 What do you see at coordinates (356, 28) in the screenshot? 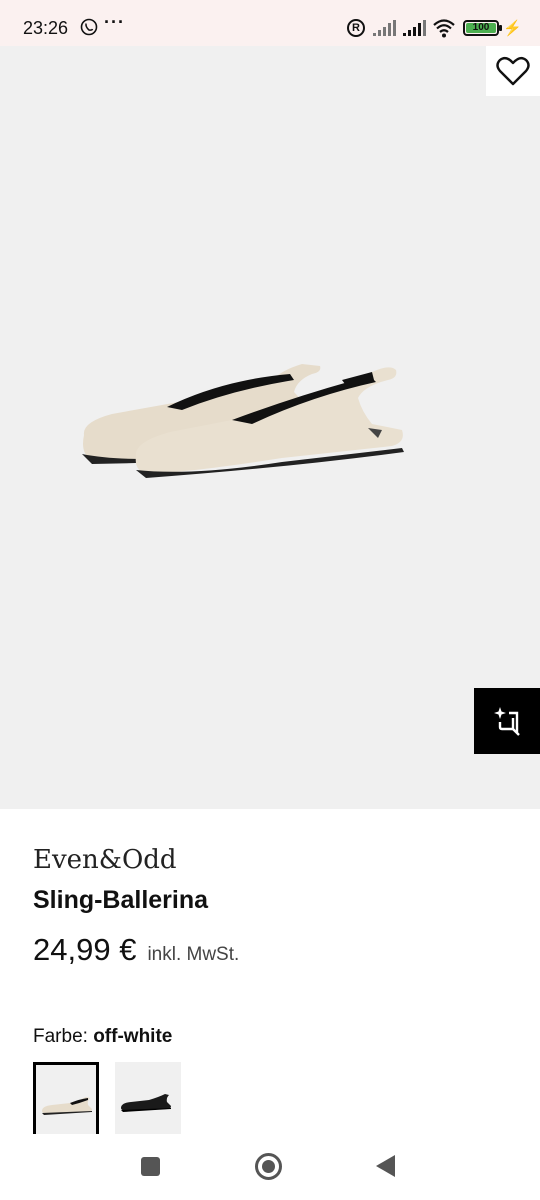
I see `roaming-icon: R` at bounding box center [356, 28].